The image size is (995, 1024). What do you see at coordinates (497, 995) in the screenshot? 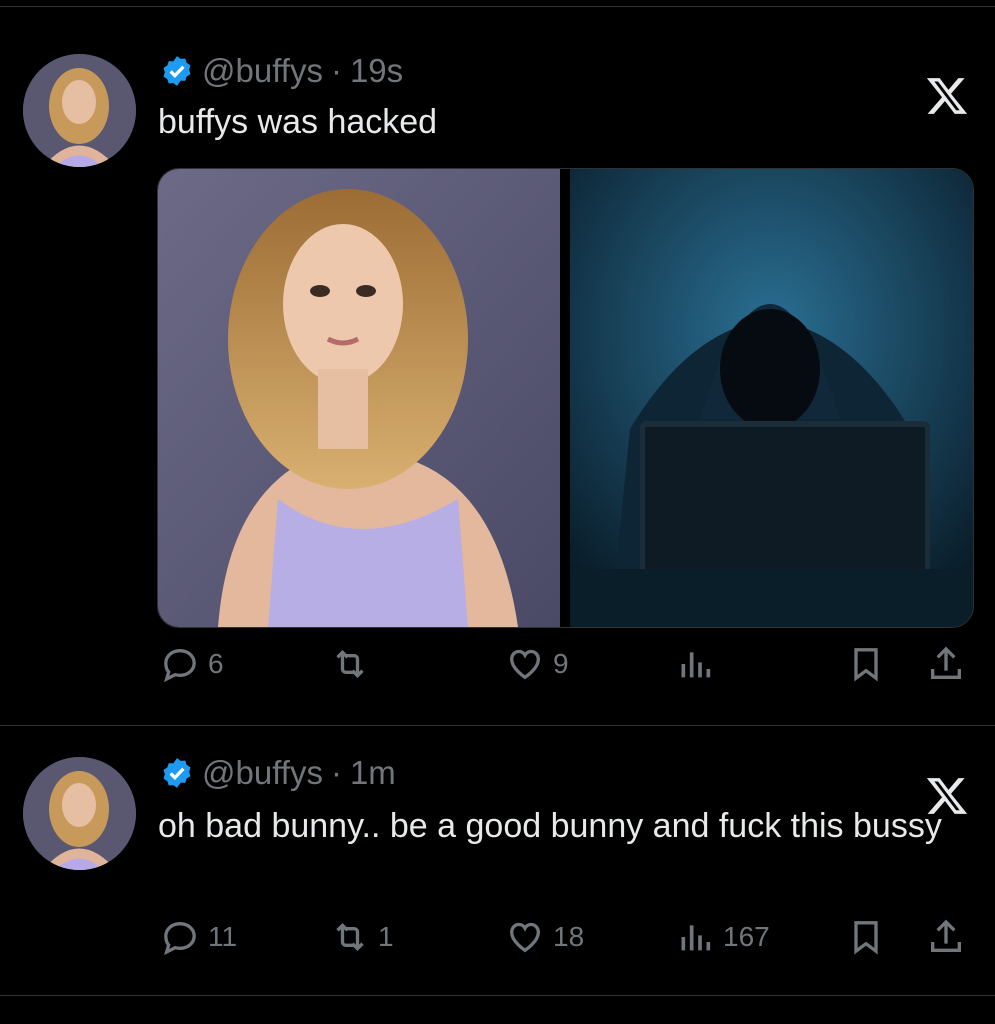
I see `bottom-divider` at bounding box center [497, 995].